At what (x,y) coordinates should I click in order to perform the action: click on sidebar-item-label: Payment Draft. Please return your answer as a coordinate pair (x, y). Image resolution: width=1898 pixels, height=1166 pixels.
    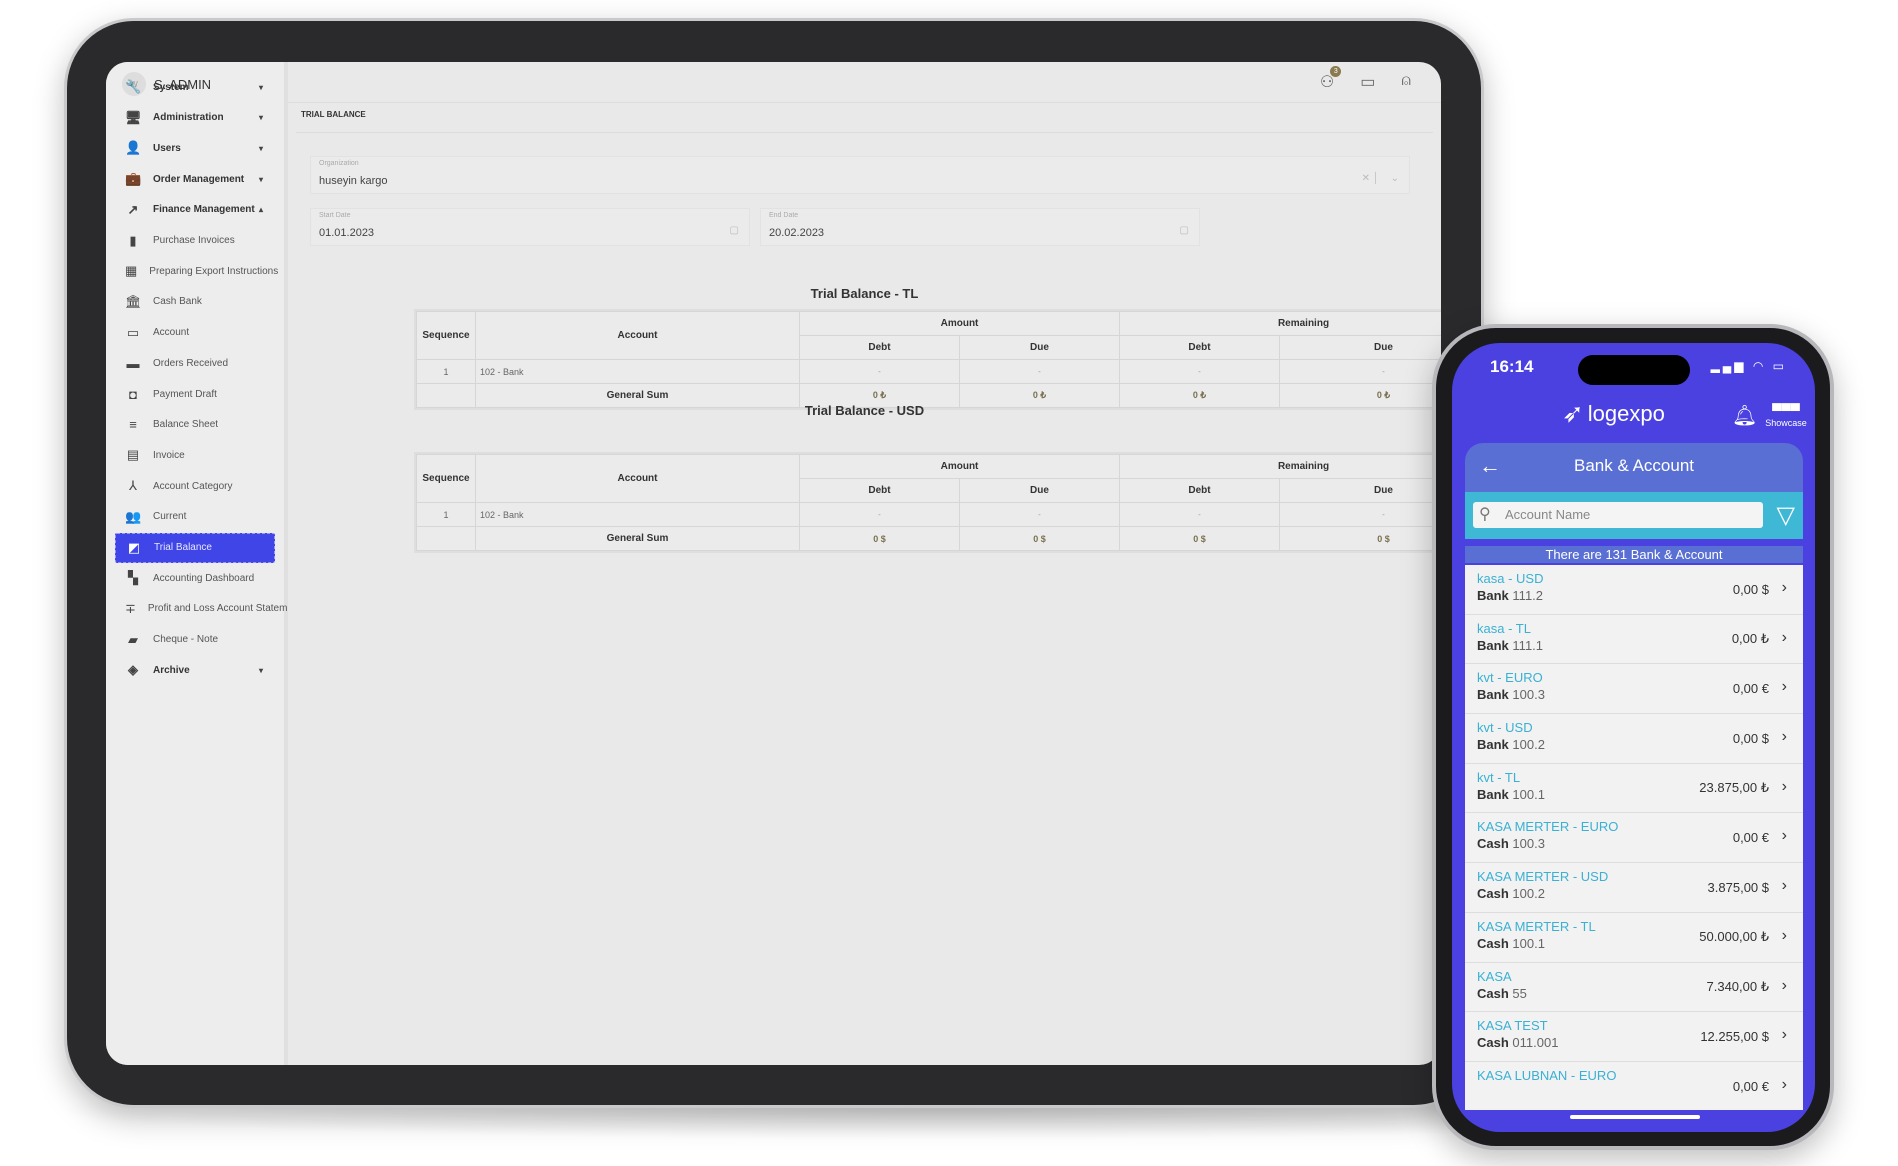
    Looking at the image, I should click on (185, 394).